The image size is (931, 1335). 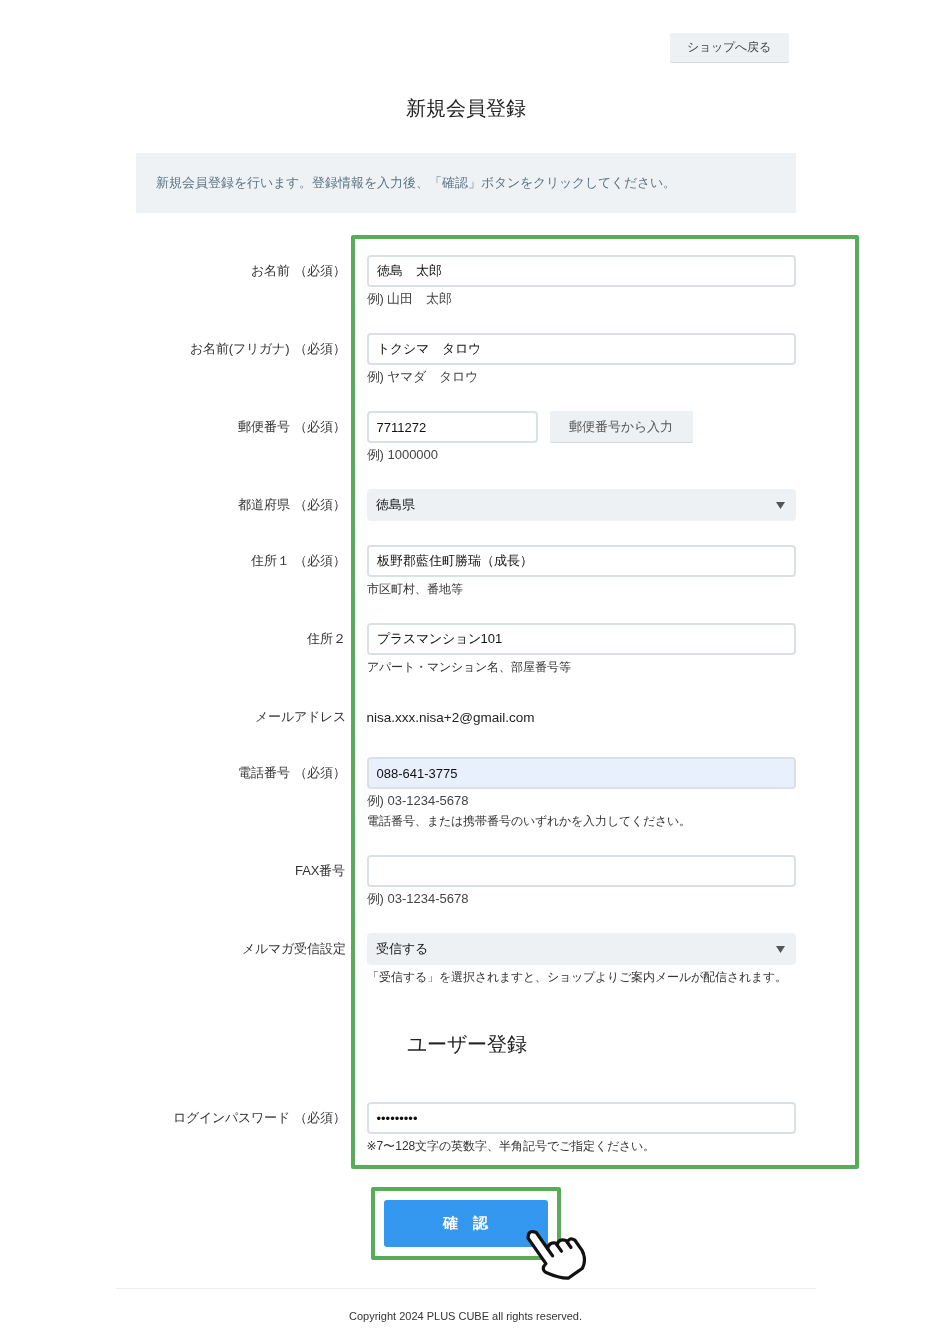 I want to click on hint-text: 「受信する」を選択されますと、ショップよりご案内メールが配信されます。, so click(x=576, y=977).